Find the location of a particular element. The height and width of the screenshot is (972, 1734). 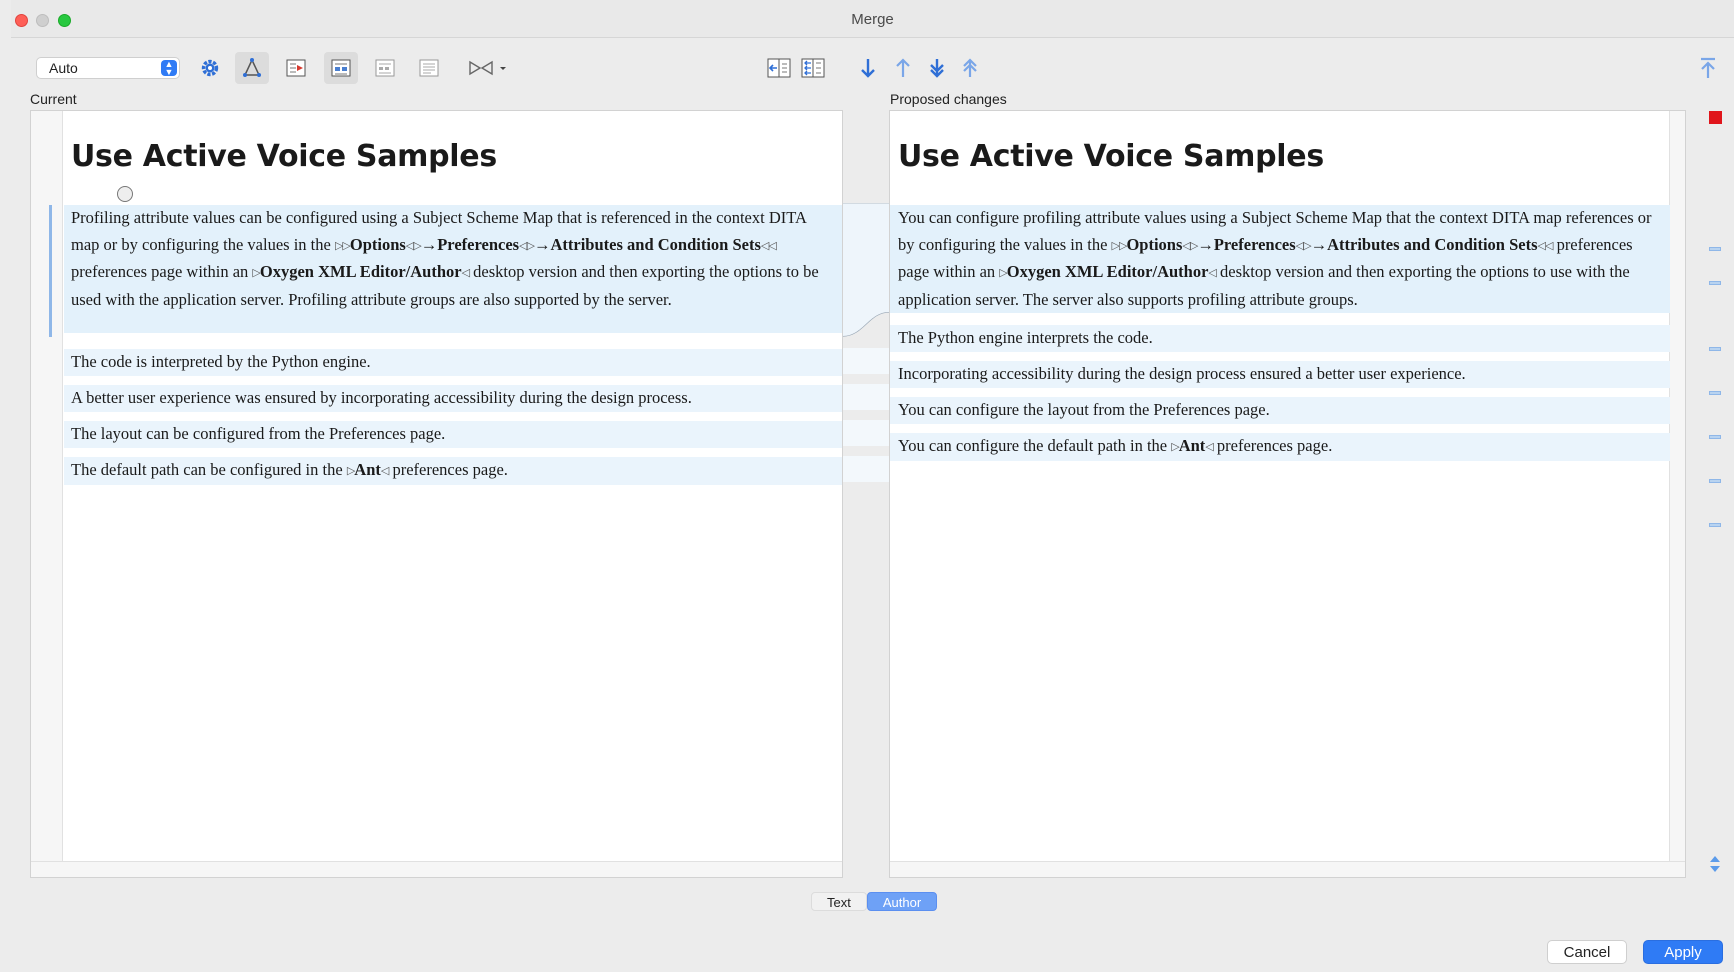

char-level-icon is located at coordinates (385, 68).